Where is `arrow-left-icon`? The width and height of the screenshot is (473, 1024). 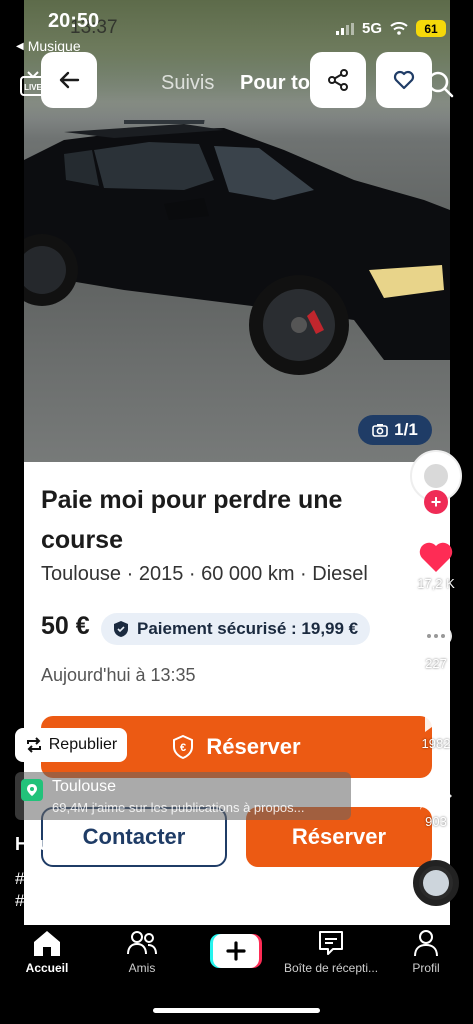 arrow-left-icon is located at coordinates (69, 80).